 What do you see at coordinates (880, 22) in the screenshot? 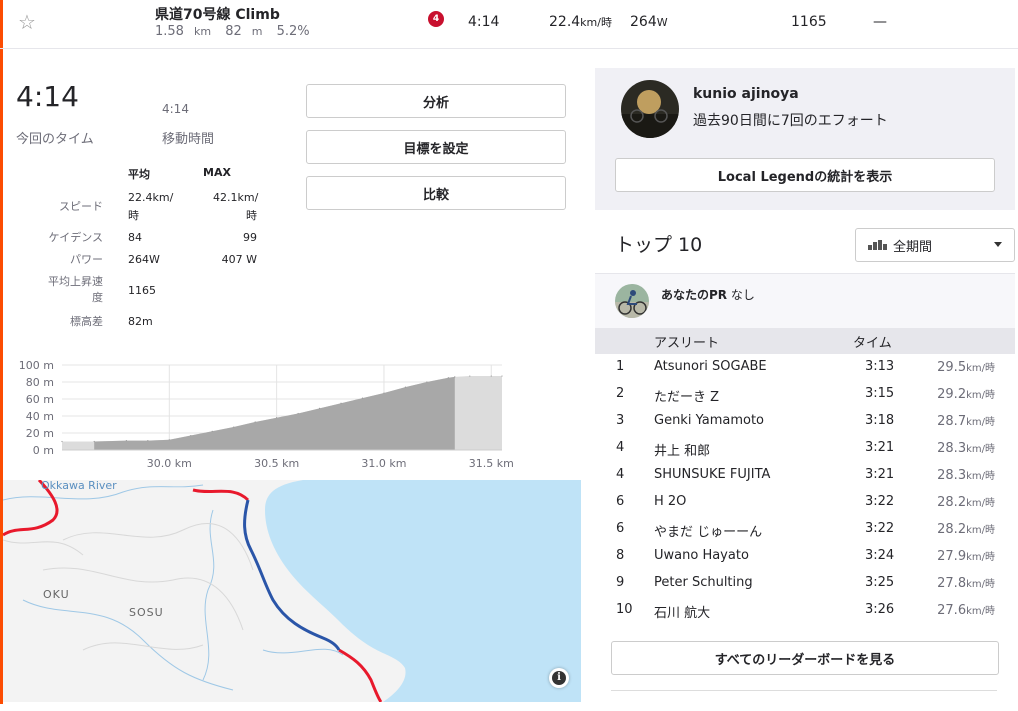
I see `segment-hr: —` at bounding box center [880, 22].